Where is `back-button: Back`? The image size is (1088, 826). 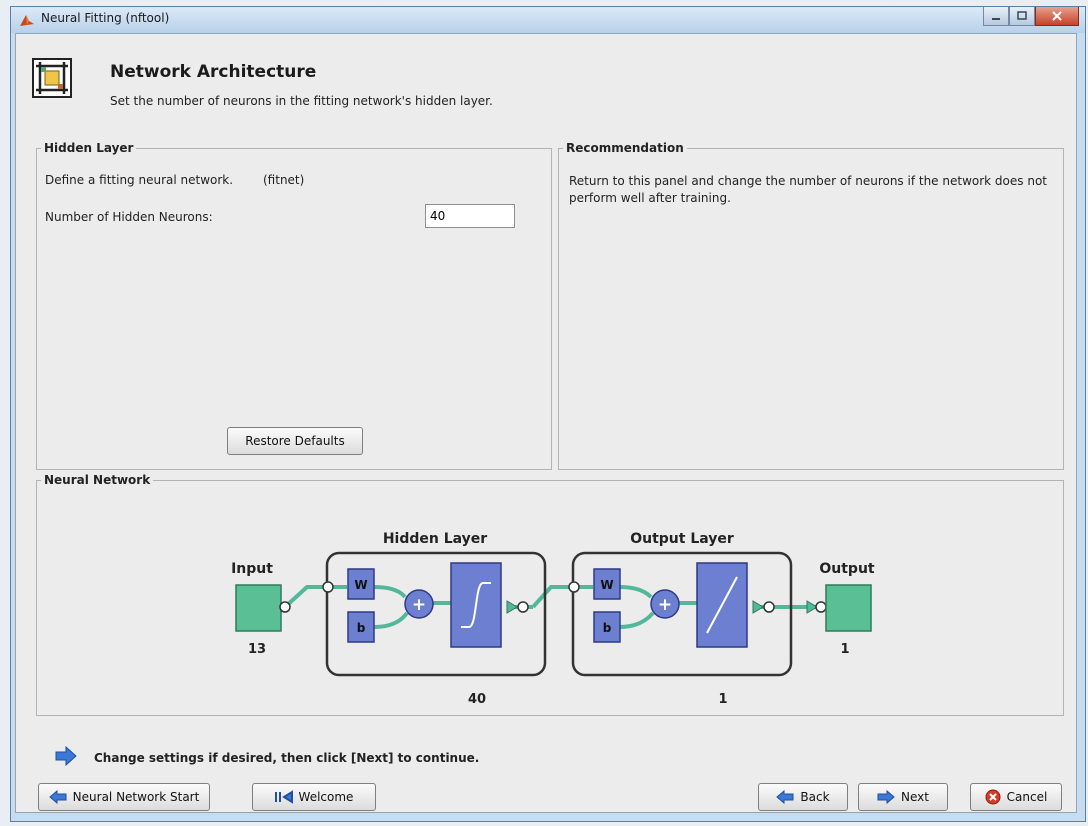 back-button: Back is located at coordinates (803, 797).